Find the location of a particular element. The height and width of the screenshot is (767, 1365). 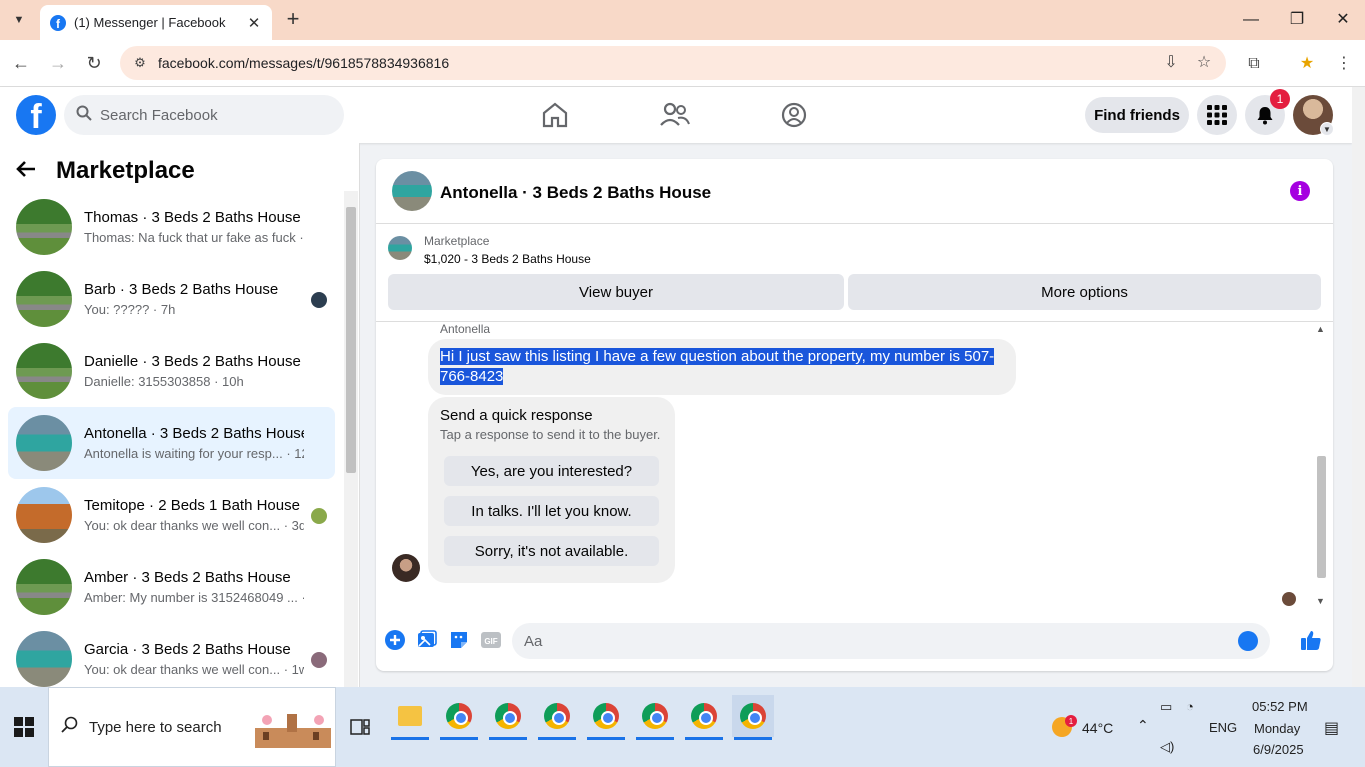

wifi-icon: ◔ is located at coordinates (1190, 706).